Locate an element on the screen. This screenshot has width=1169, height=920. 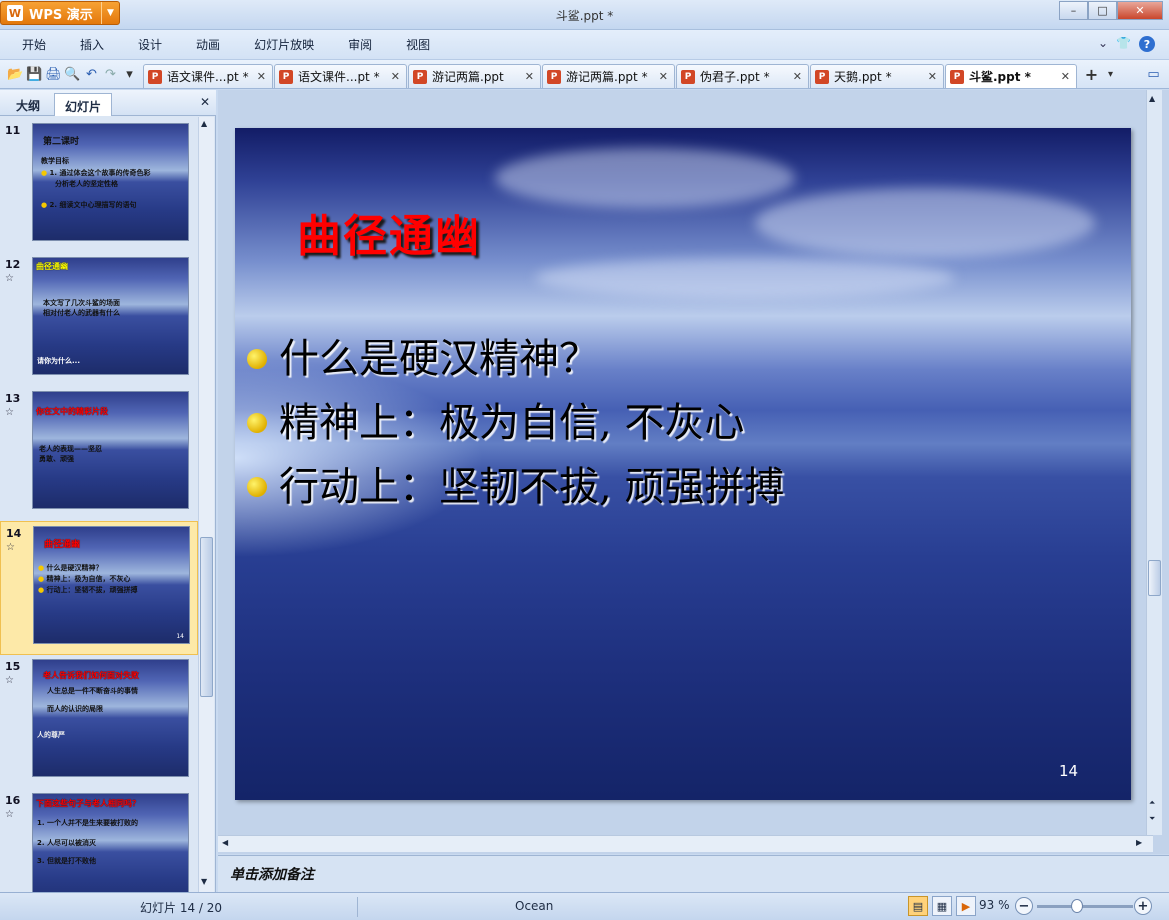
menu-insert: 插入 is located at coordinates (97, 44).